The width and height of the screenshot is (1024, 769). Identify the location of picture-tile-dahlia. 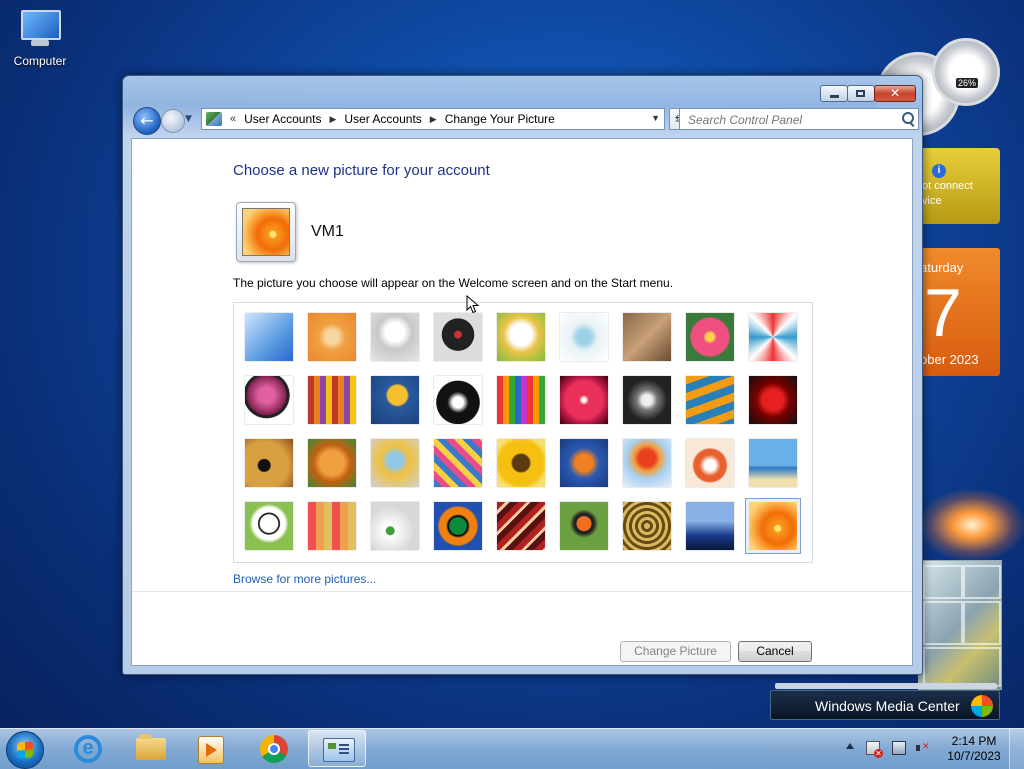
(710, 337).